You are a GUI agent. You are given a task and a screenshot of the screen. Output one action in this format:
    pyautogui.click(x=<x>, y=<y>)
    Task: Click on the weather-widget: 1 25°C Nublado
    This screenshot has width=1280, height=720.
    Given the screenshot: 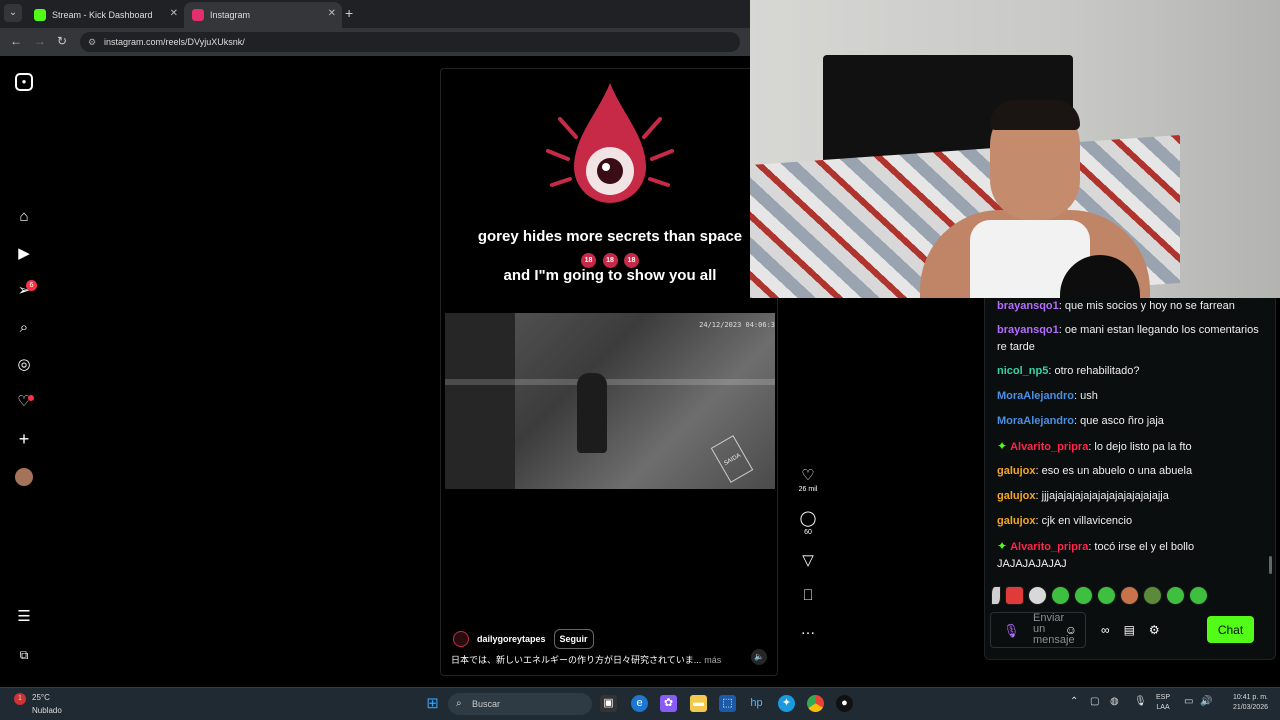 What is the action you would take?
    pyautogui.click(x=38, y=704)
    